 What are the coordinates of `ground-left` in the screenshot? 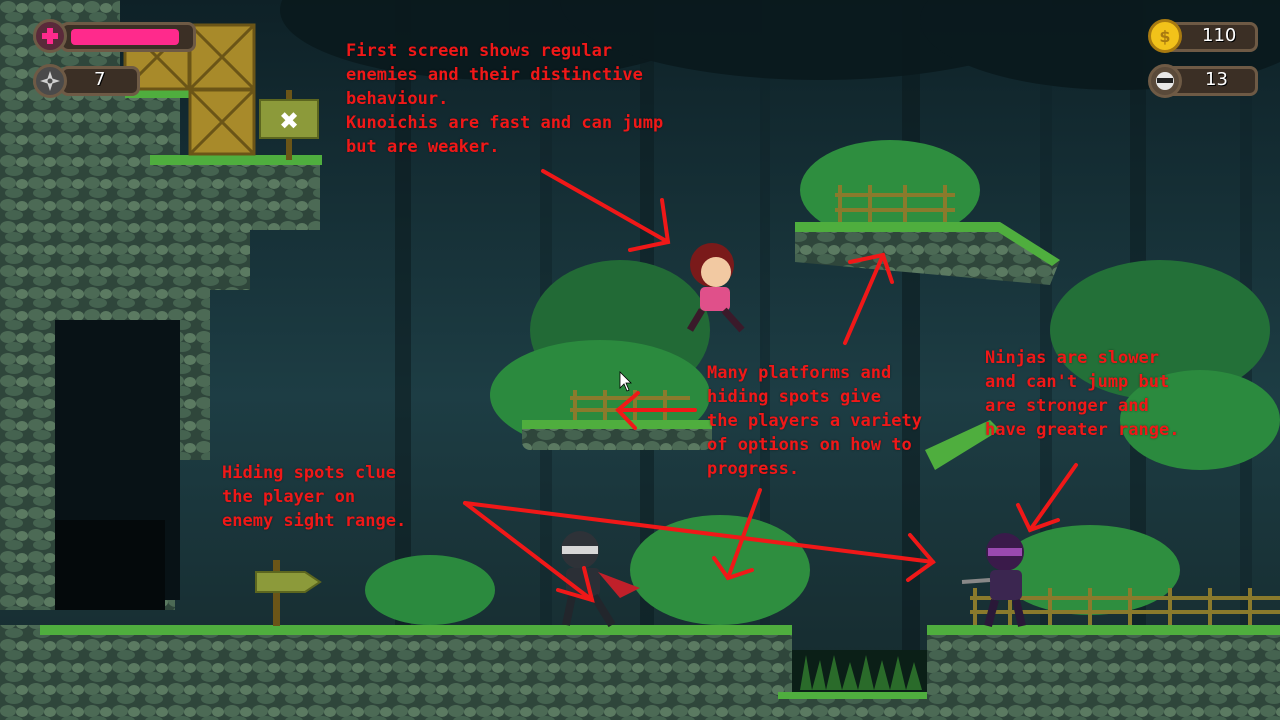 It's located at (396, 672).